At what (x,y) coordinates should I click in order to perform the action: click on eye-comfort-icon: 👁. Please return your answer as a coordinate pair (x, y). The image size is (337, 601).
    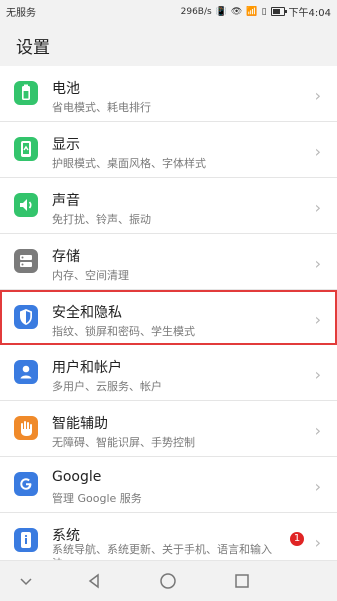
    Looking at the image, I should click on (236, 11).